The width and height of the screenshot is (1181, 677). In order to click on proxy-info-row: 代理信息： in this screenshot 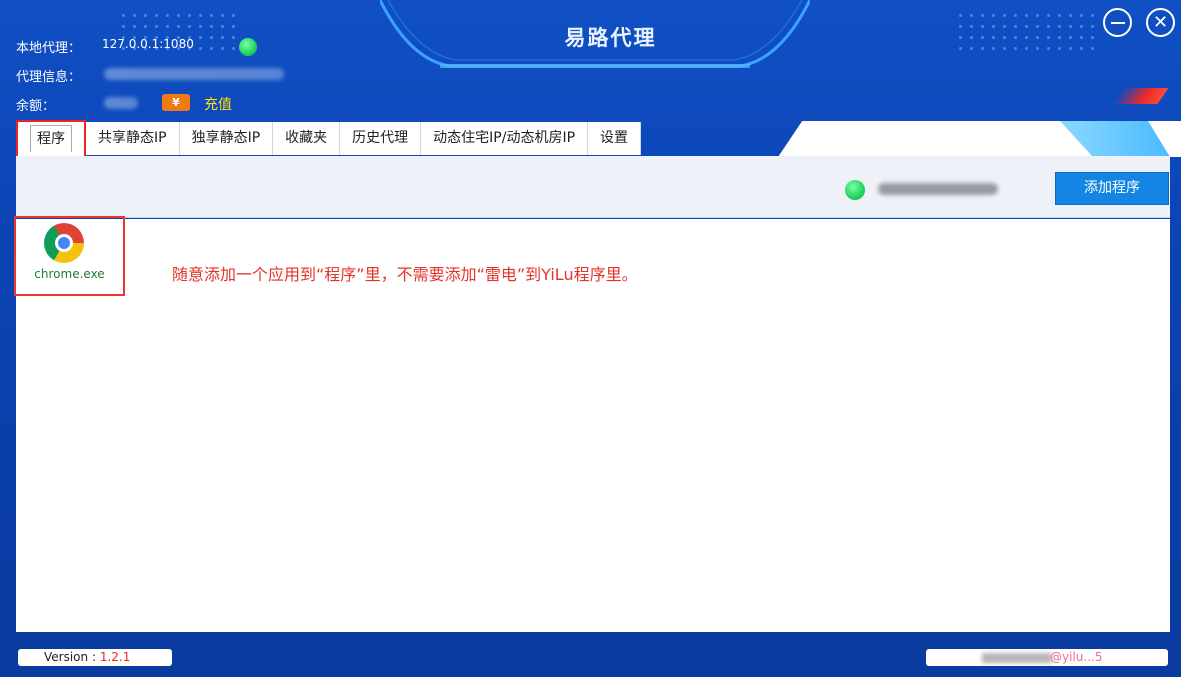, I will do `click(48, 75)`.